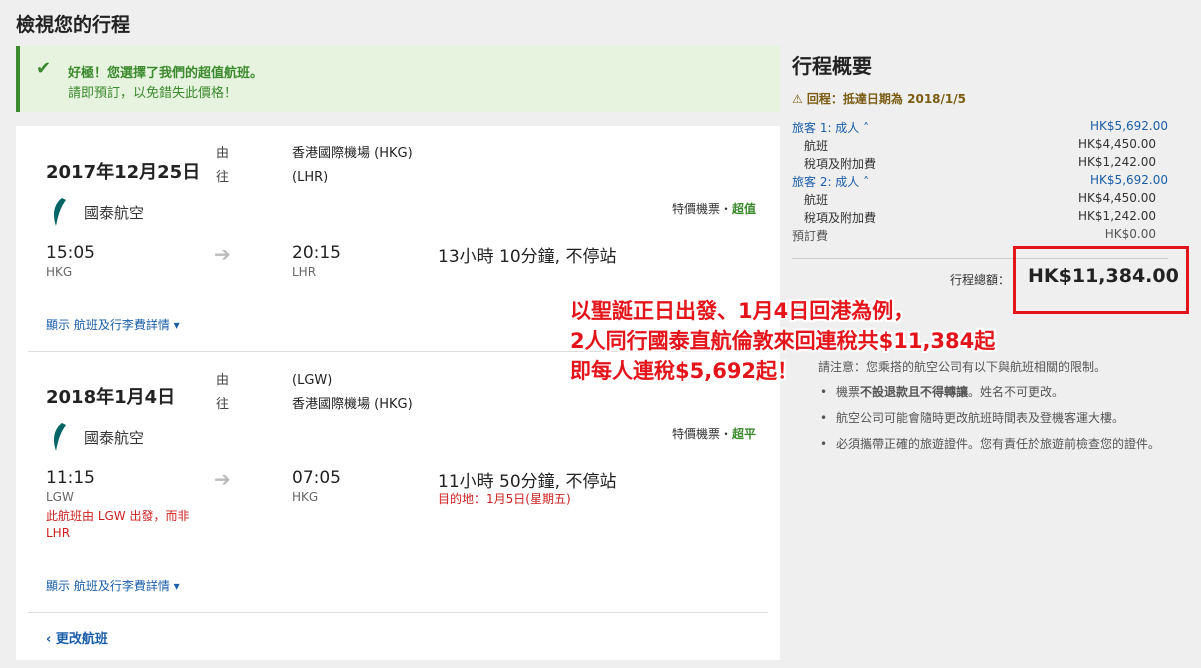 This screenshot has height=668, width=1201. What do you see at coordinates (117, 525) in the screenshot?
I see `airport-warning: 此航班由 LGW 出發，而非 LHR` at bounding box center [117, 525].